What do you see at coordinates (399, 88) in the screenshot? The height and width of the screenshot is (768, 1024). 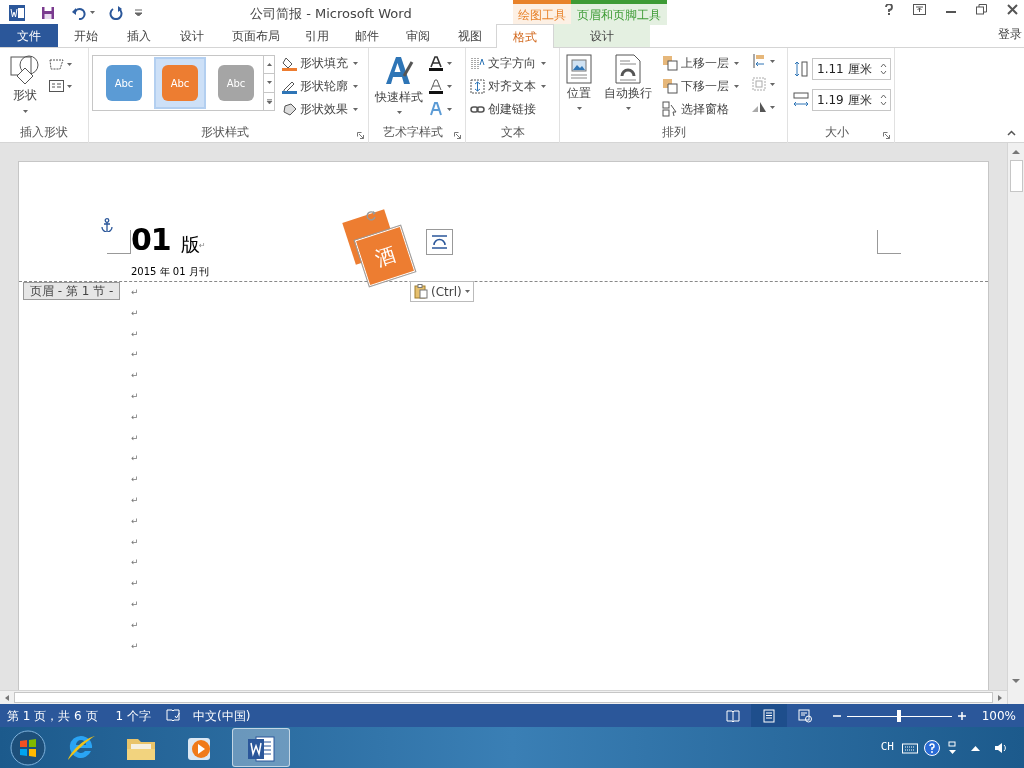 I see `quick-styles-button: 快速样式` at bounding box center [399, 88].